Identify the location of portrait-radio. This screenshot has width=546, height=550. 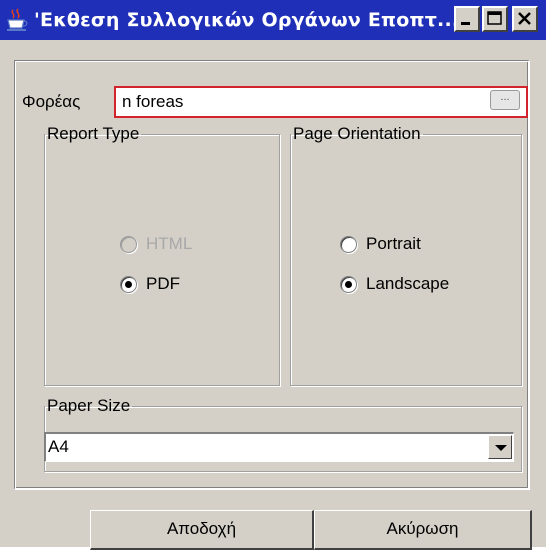
(348, 244).